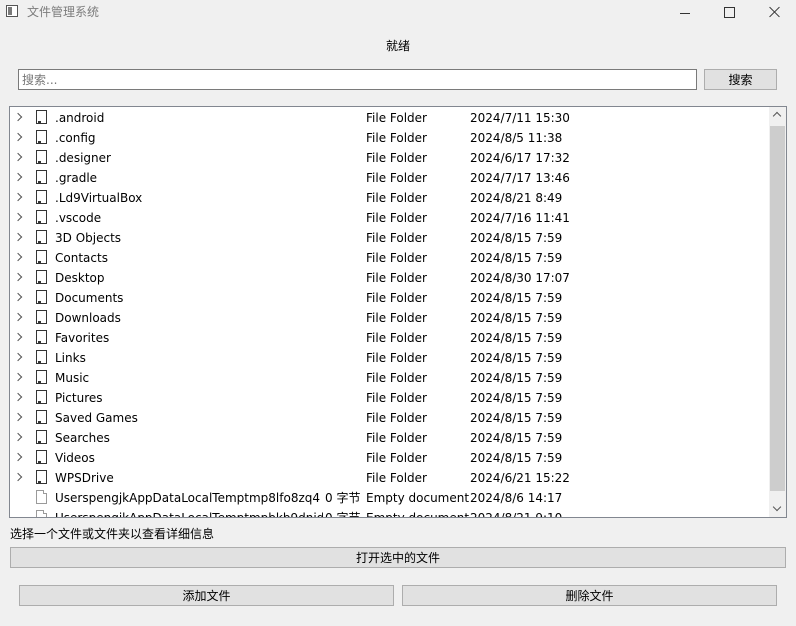  What do you see at coordinates (70, 358) in the screenshot?
I see `item-name: Links` at bounding box center [70, 358].